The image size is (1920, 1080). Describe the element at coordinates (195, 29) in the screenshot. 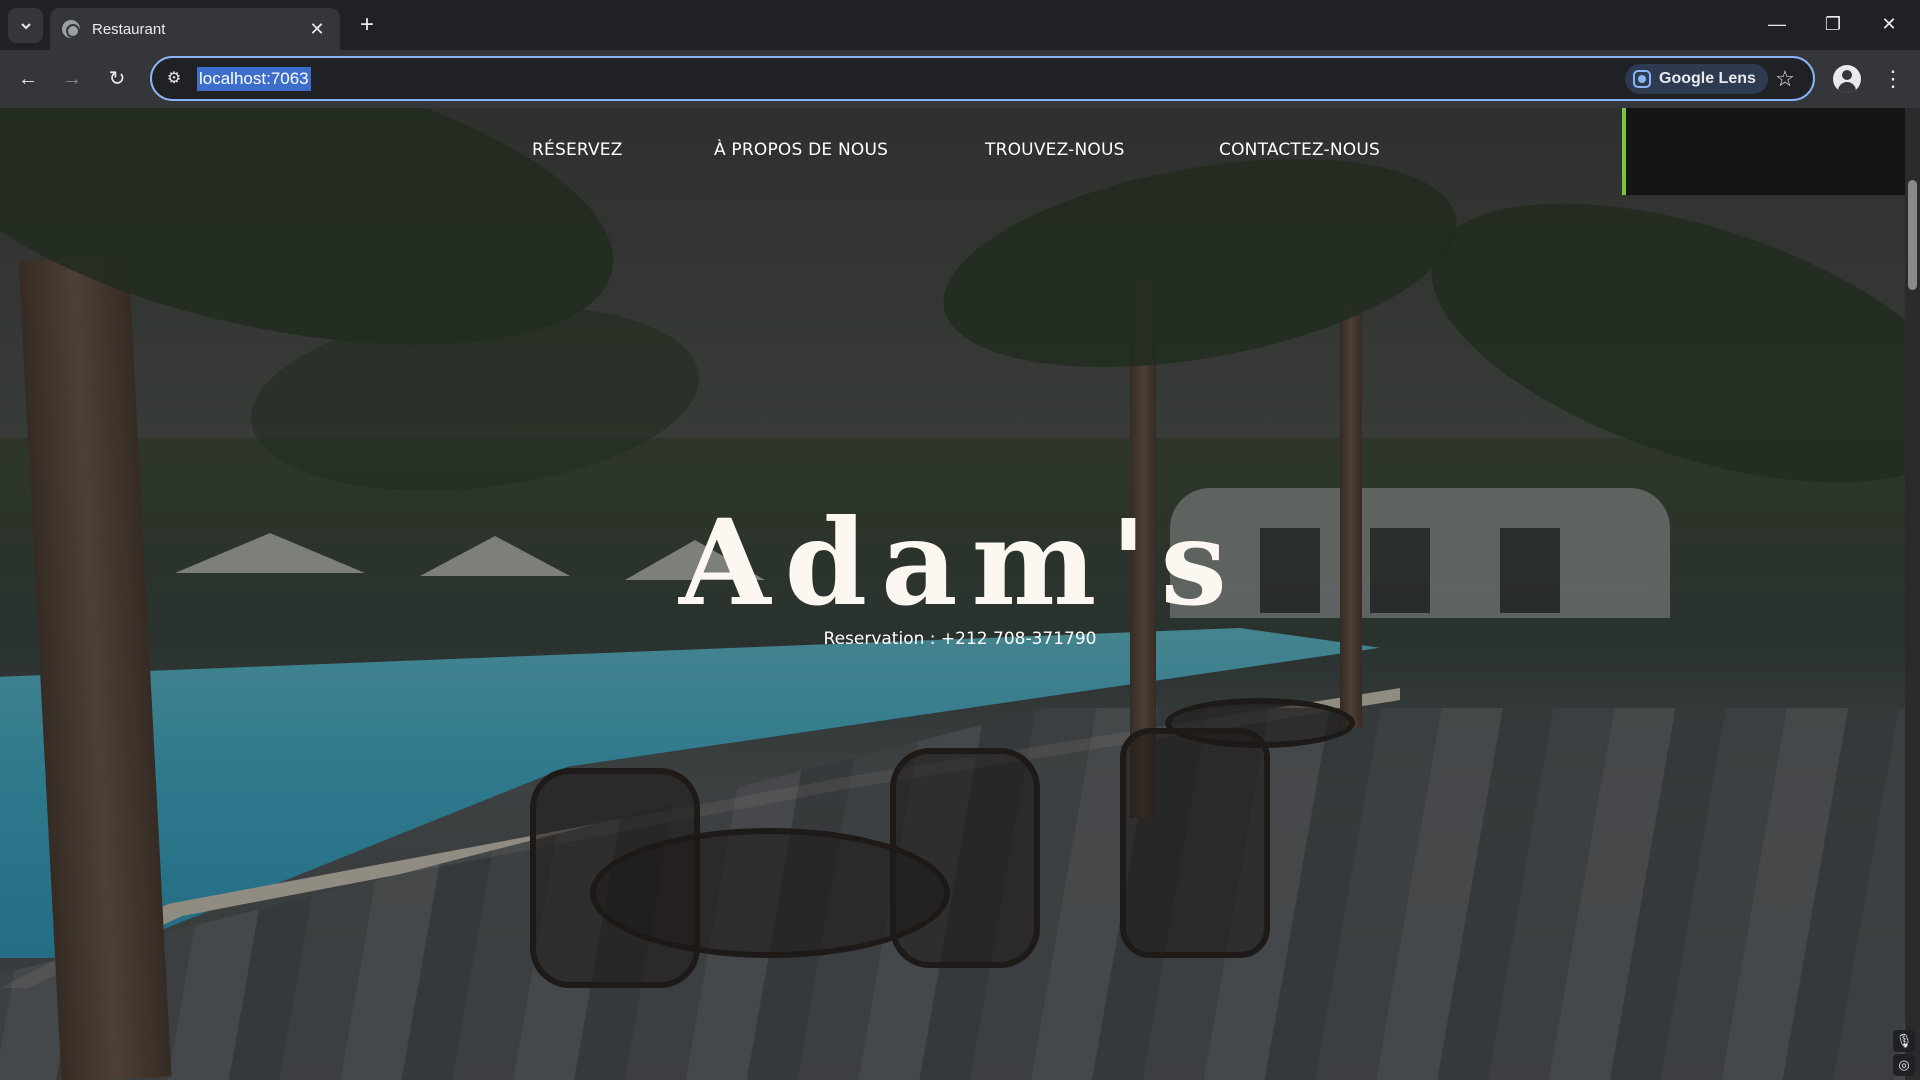

I see `tab-restaurant: Restaurant ✕` at that location.